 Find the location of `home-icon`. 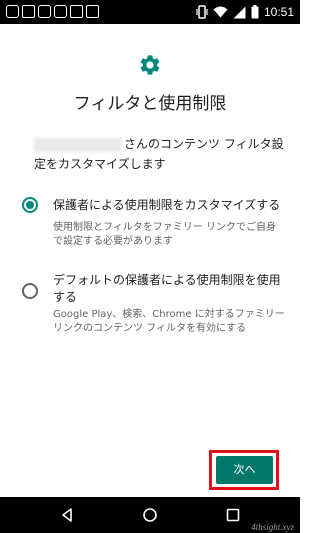

home-icon is located at coordinates (150, 515).